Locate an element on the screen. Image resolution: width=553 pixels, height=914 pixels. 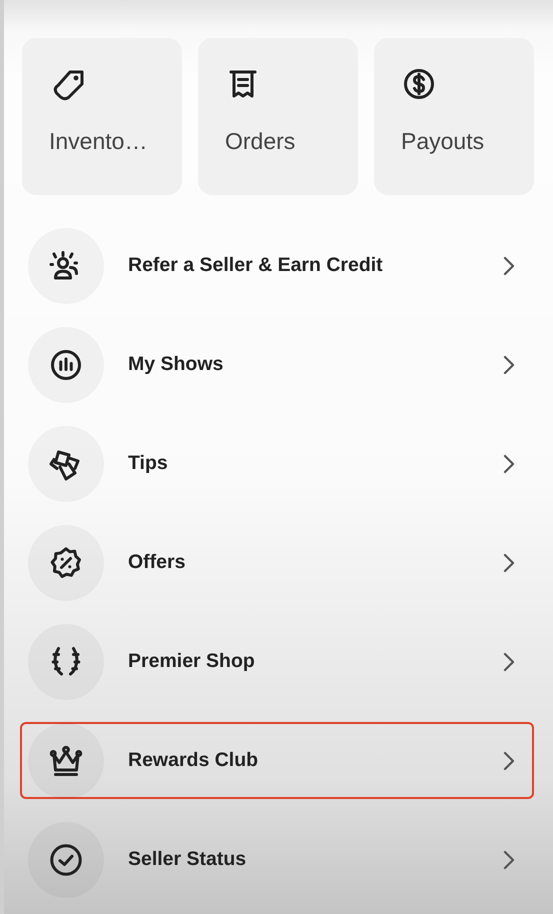
shortcut-tile: Payouts is located at coordinates (454, 116).